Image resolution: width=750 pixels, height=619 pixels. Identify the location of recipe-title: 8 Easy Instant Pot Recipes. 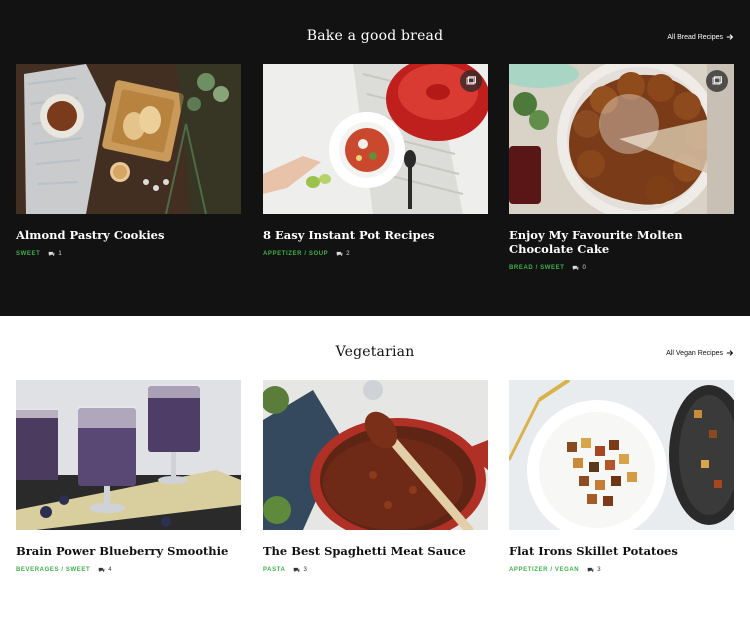
(375, 235).